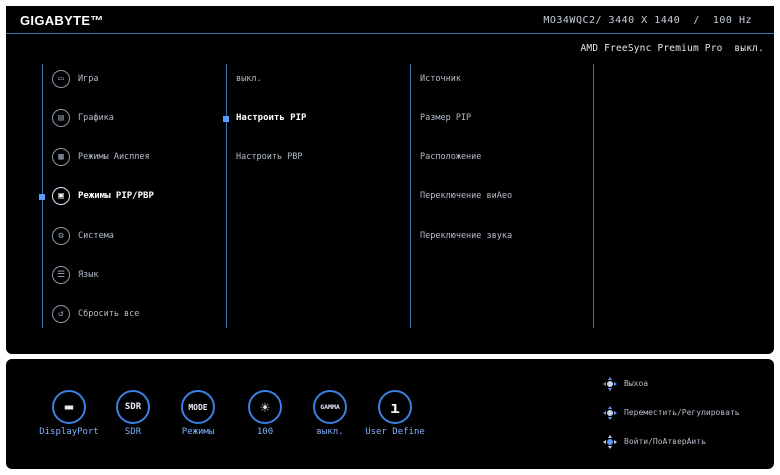 This screenshot has height=475, width=780. Describe the element at coordinates (249, 79) in the screenshot. I see `submenu-item-off: выкл.` at that location.